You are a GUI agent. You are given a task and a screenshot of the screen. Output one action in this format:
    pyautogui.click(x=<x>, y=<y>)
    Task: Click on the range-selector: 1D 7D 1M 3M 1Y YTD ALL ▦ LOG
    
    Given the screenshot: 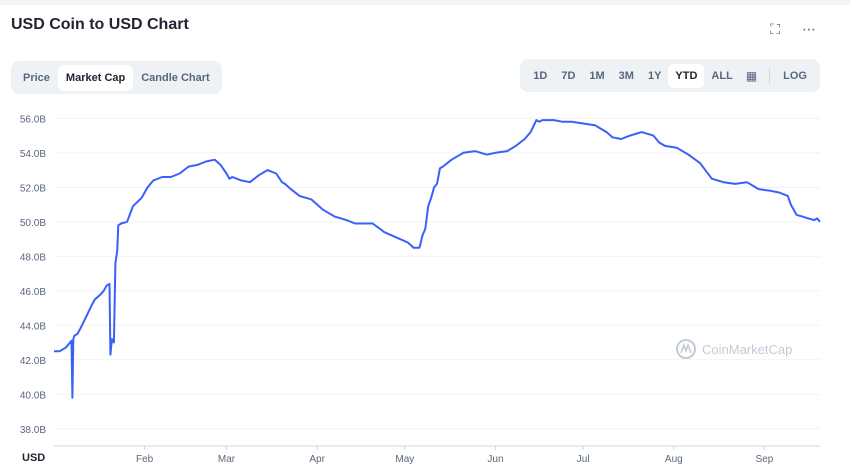 What is the action you would take?
    pyautogui.click(x=670, y=75)
    